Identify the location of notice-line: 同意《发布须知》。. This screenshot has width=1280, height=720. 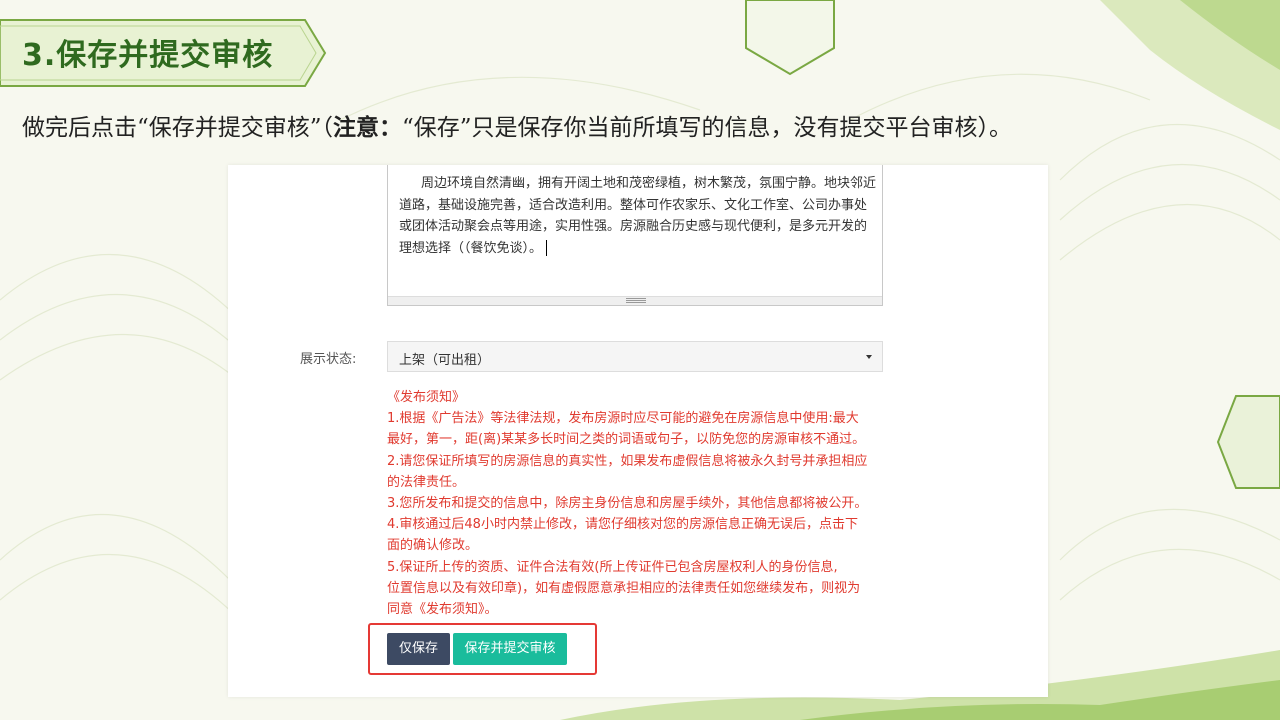
(442, 610).